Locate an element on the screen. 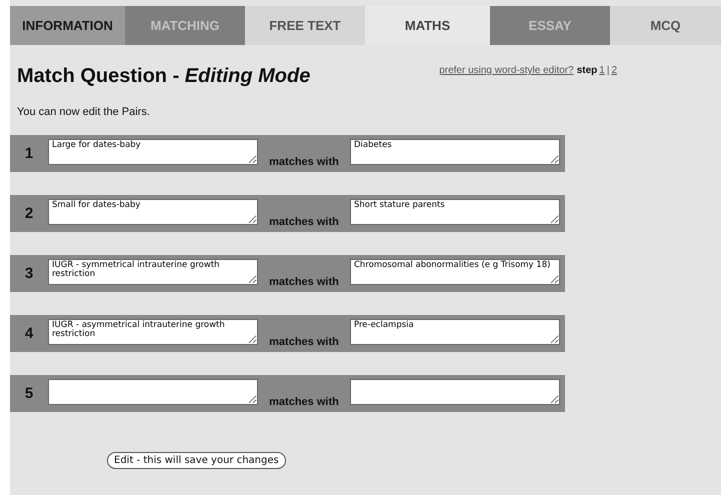 The image size is (721, 495). left-input-field: IUGR - symmetrical intrauterine growth restriction is located at coordinates (153, 271).